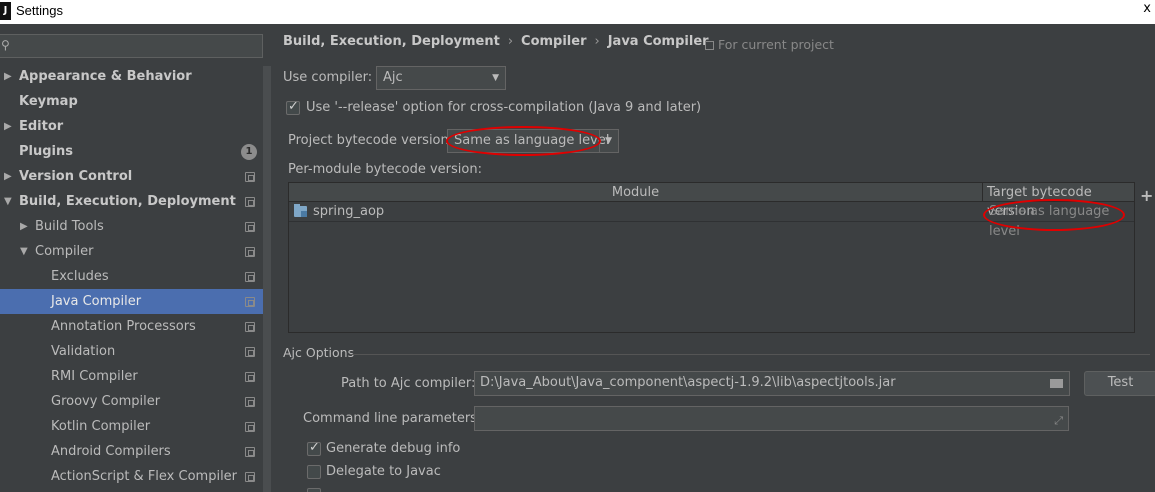 This screenshot has height=492, width=1155. What do you see at coordinates (408, 383) in the screenshot?
I see `ajc-path-label: Path to Ajc compiler:` at bounding box center [408, 383].